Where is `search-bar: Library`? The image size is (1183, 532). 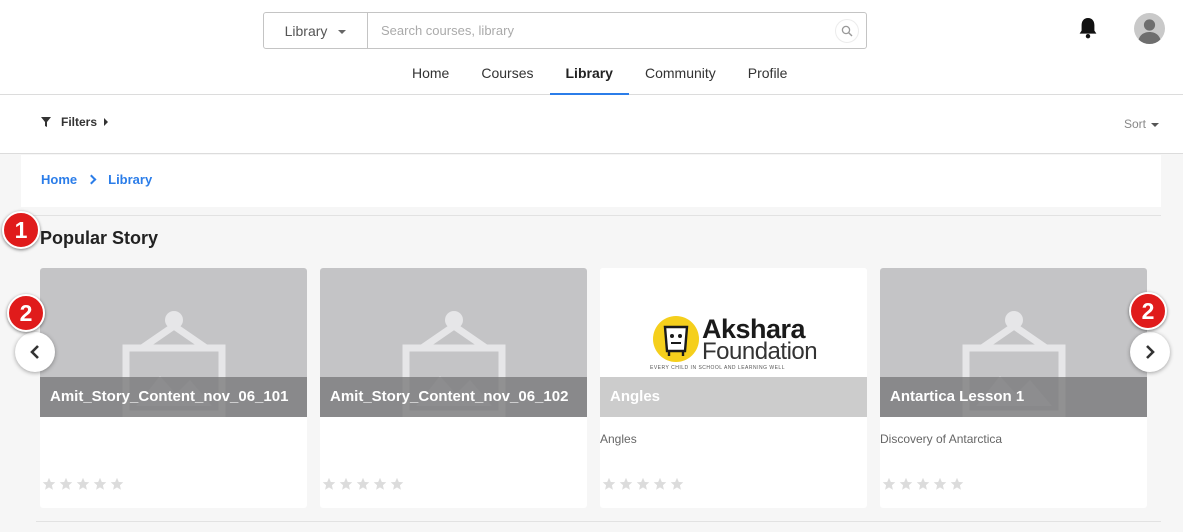 search-bar: Library is located at coordinates (565, 30).